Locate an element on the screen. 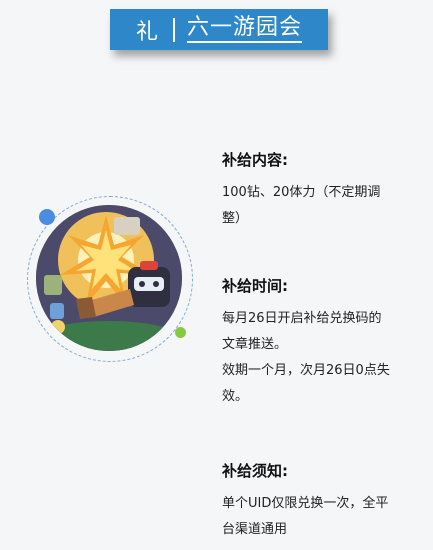 The image size is (433, 550). section-supply-notice: 补给须知: 单个UID仅限兑换一次，全平 台渠道通用 is located at coordinates (322, 502).